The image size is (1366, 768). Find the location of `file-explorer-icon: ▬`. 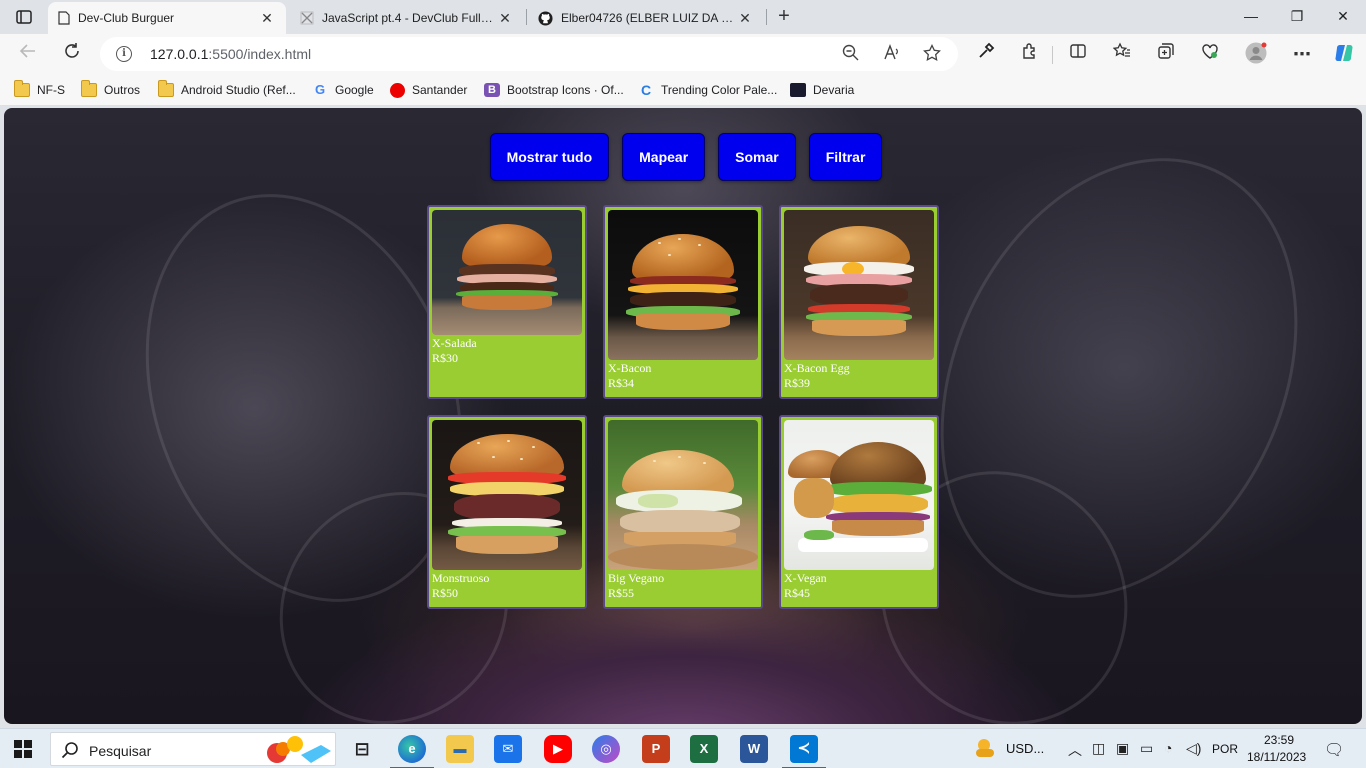

file-explorer-icon: ▬ is located at coordinates (460, 749).